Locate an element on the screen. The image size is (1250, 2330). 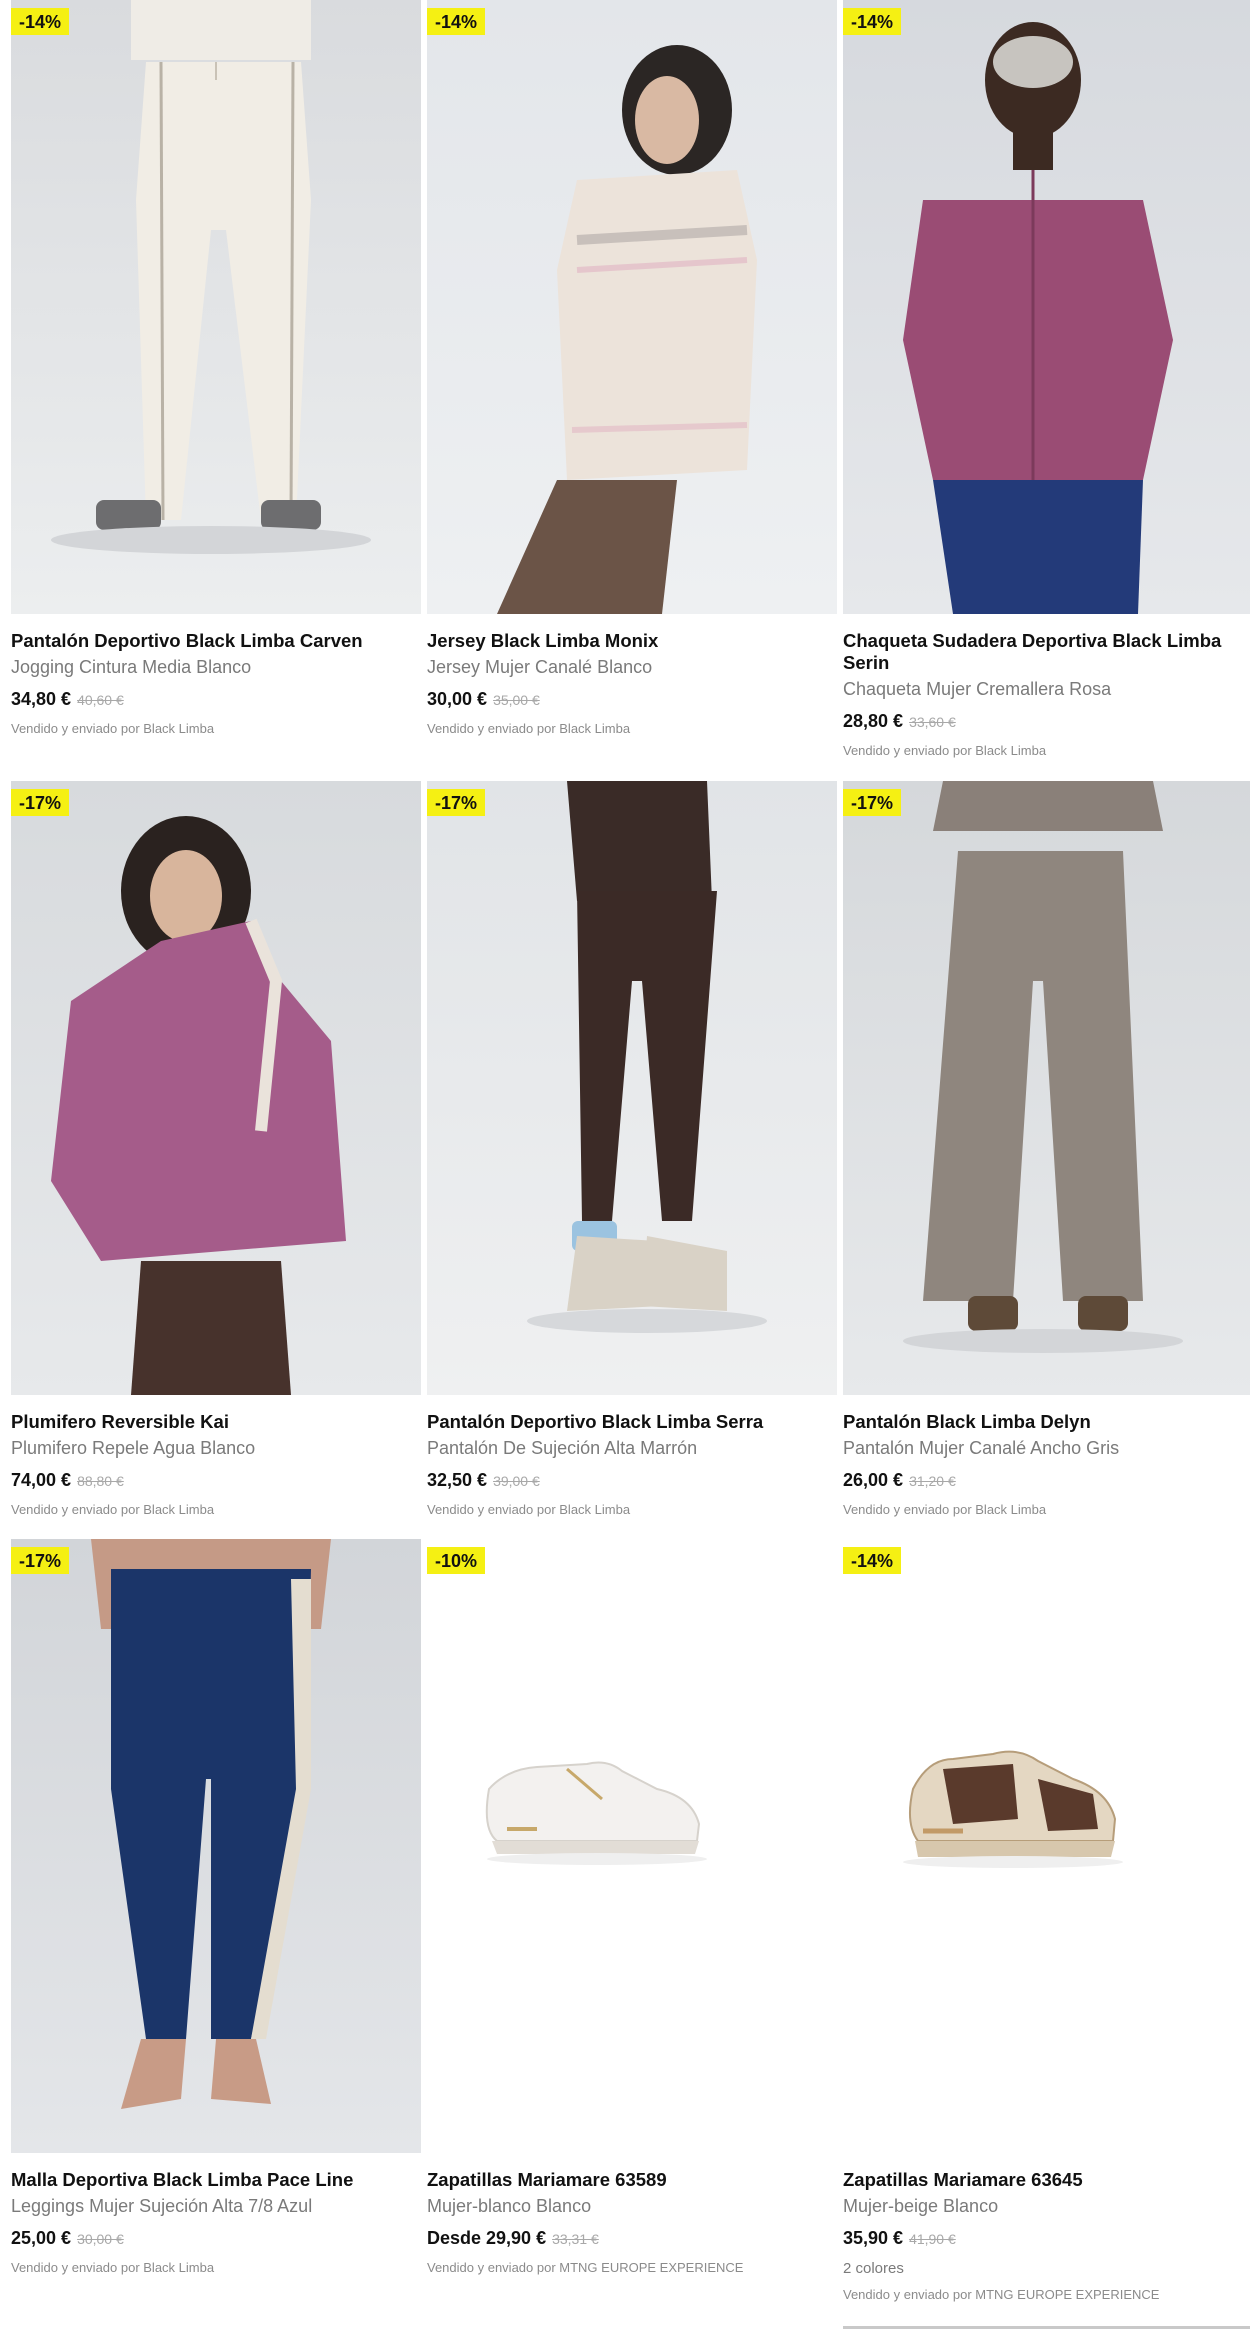
cream-jogging-pants-photo is located at coordinates (216, 307).